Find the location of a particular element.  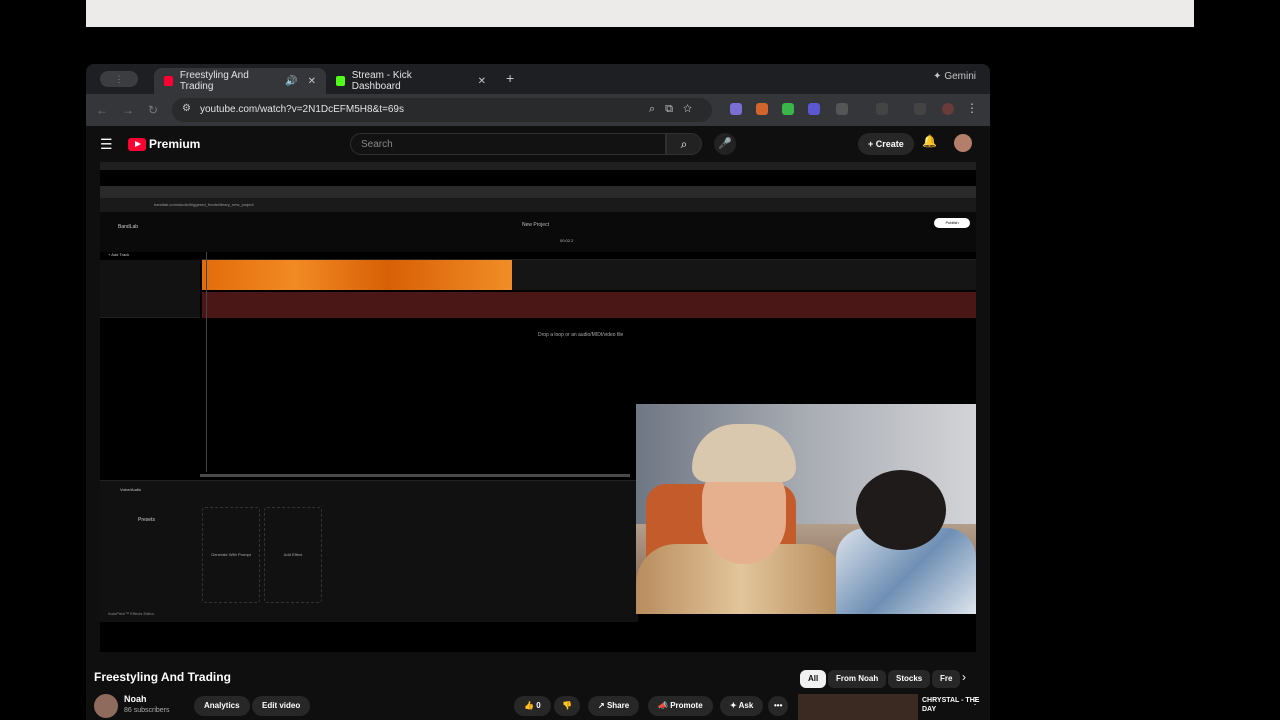

search-button: ⌕ is located at coordinates (684, 144).